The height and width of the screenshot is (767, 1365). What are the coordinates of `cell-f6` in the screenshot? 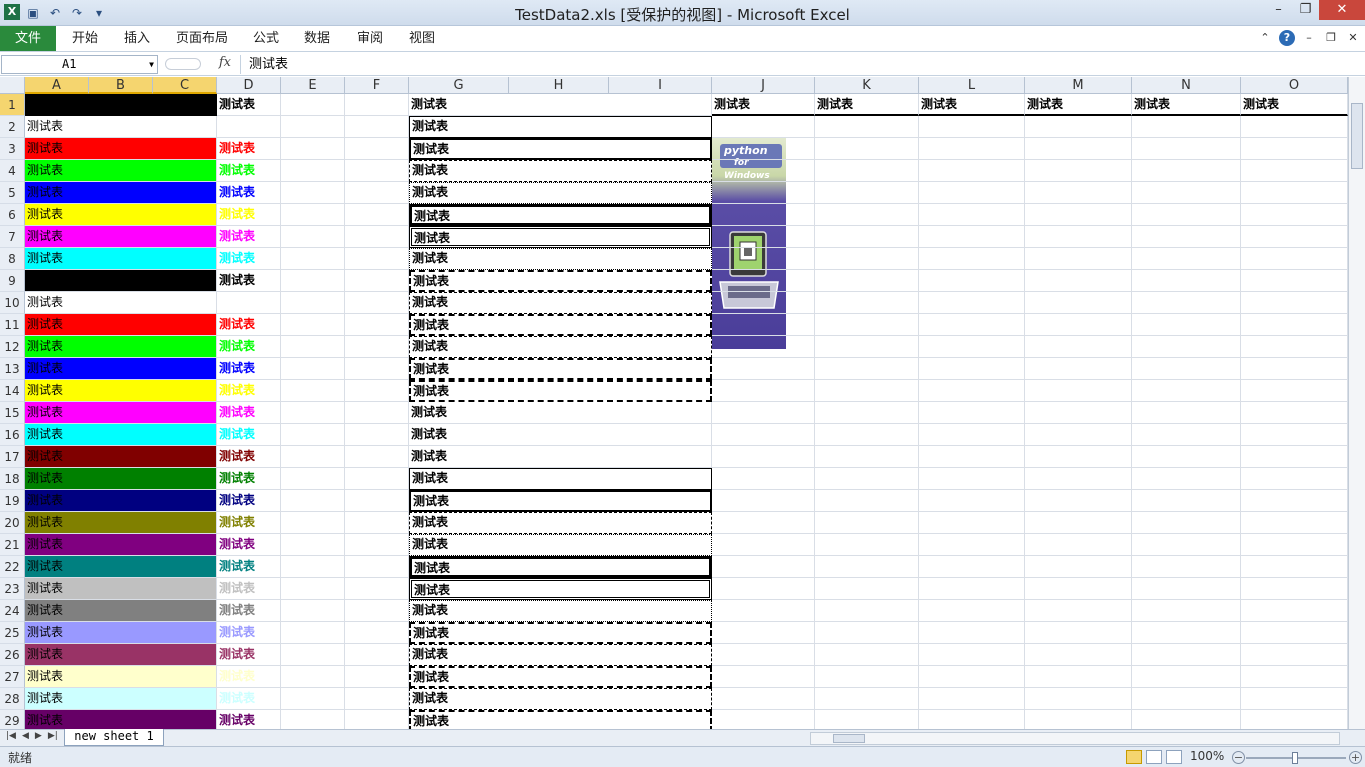 It's located at (377, 215).